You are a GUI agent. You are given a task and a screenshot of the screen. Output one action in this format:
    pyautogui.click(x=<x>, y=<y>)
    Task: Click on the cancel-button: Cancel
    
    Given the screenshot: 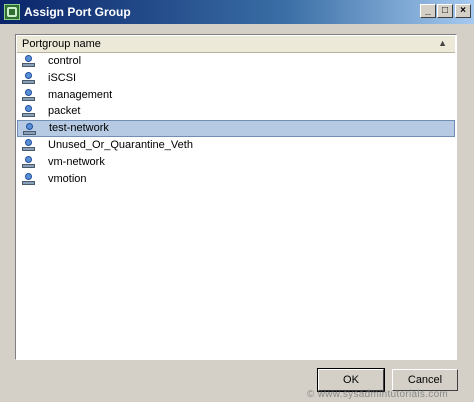 What is the action you would take?
    pyautogui.click(x=425, y=380)
    